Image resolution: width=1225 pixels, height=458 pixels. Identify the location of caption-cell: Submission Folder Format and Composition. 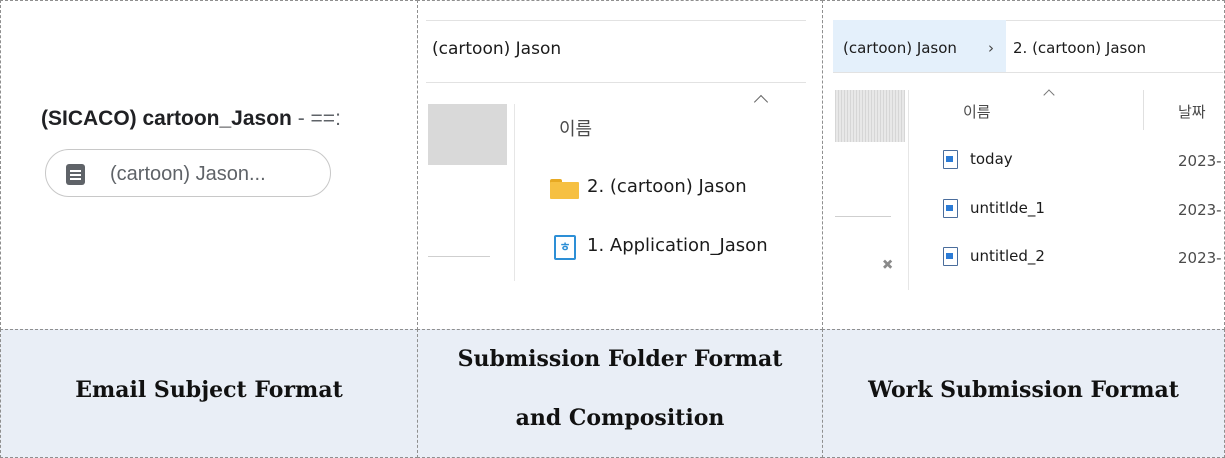
(620, 393).